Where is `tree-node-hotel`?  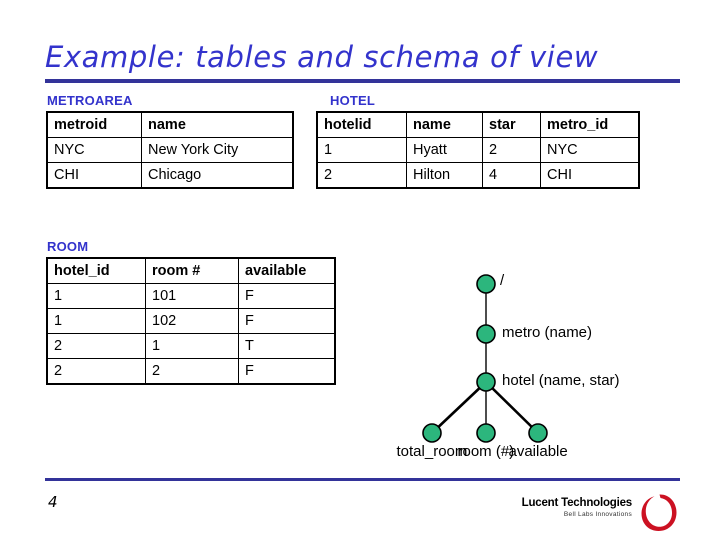
tree-node-hotel is located at coordinates (486, 382).